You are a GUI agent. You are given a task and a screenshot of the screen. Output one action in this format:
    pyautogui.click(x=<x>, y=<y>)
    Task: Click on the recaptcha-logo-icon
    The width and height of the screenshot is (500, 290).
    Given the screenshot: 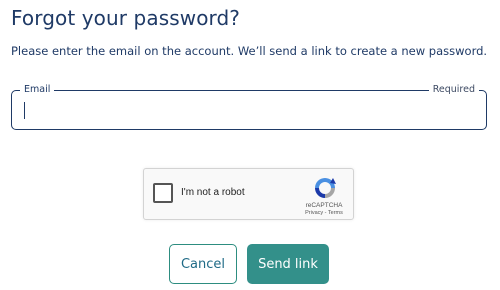 What is the action you would take?
    pyautogui.click(x=325, y=188)
    